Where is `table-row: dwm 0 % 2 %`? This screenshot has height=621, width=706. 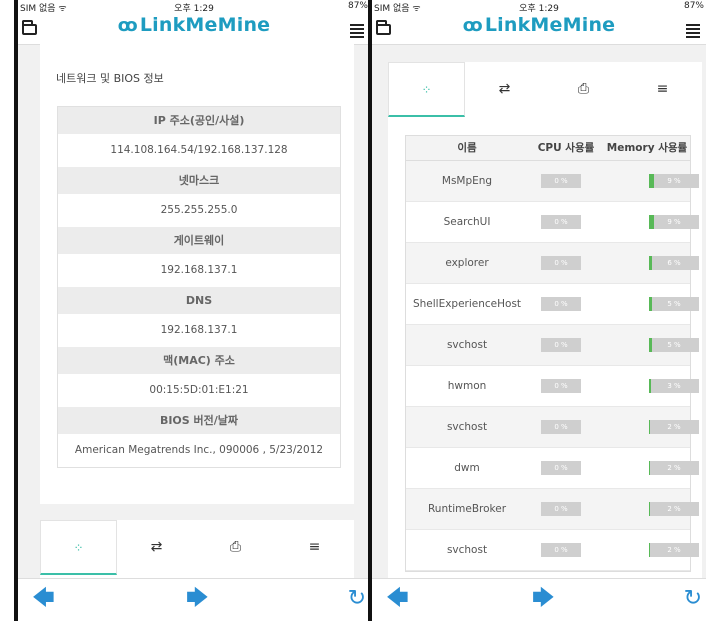 table-row: dwm 0 % 2 % is located at coordinates (552, 468).